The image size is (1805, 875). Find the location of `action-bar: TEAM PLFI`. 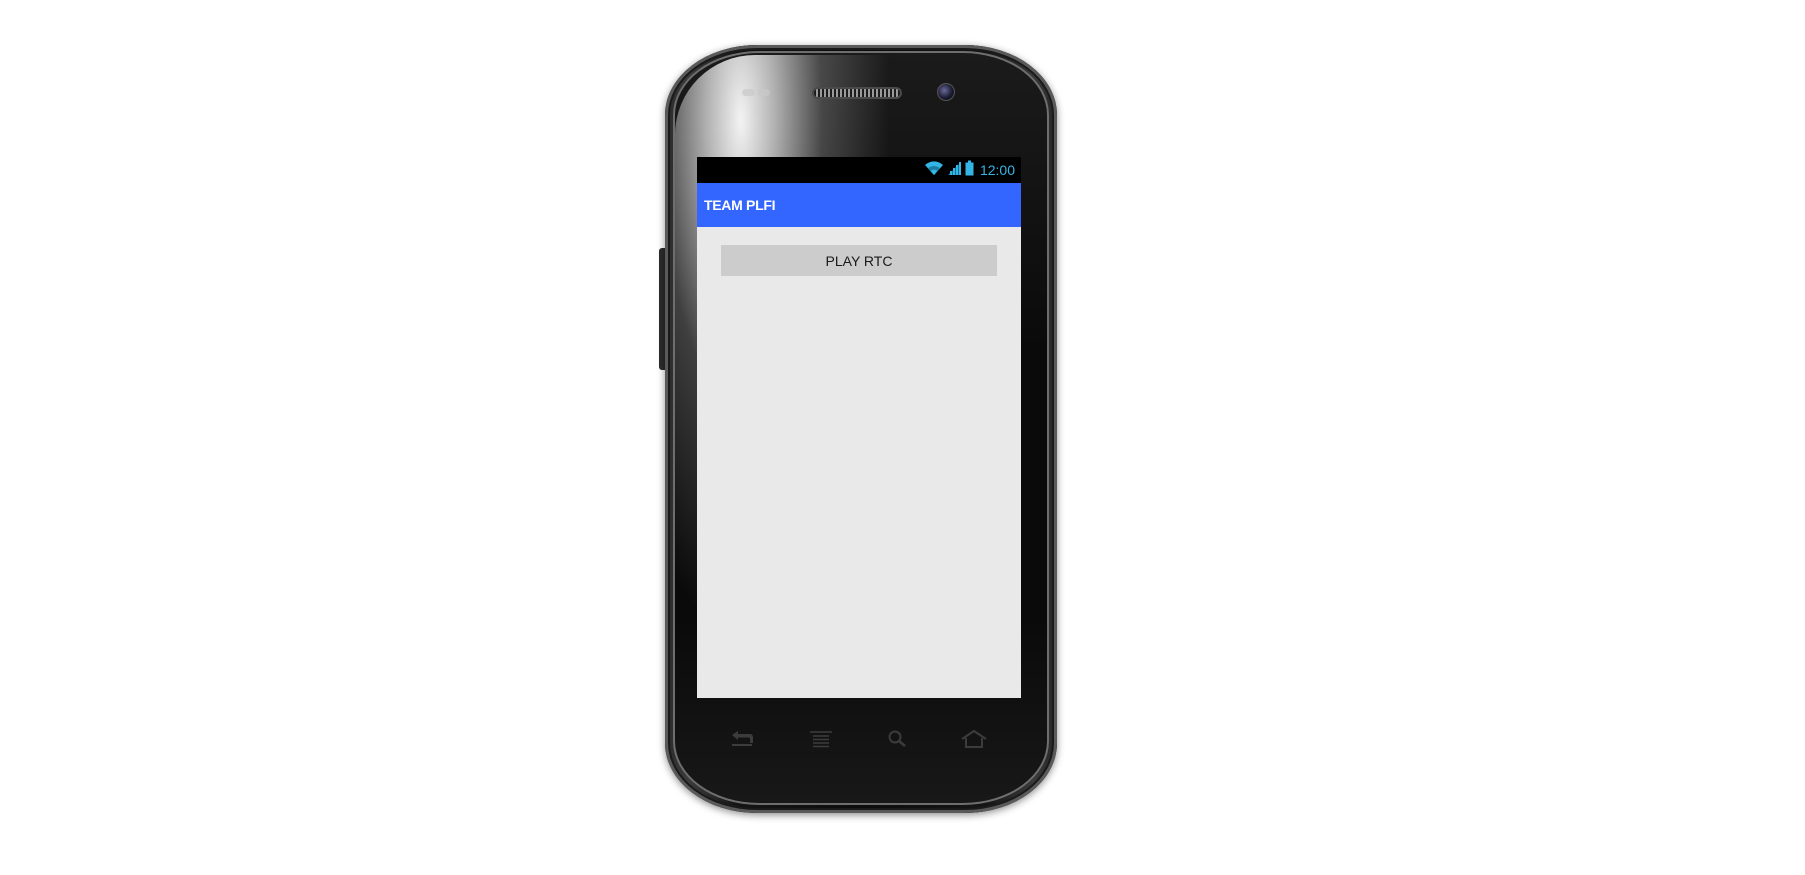

action-bar: TEAM PLFI is located at coordinates (859, 205).